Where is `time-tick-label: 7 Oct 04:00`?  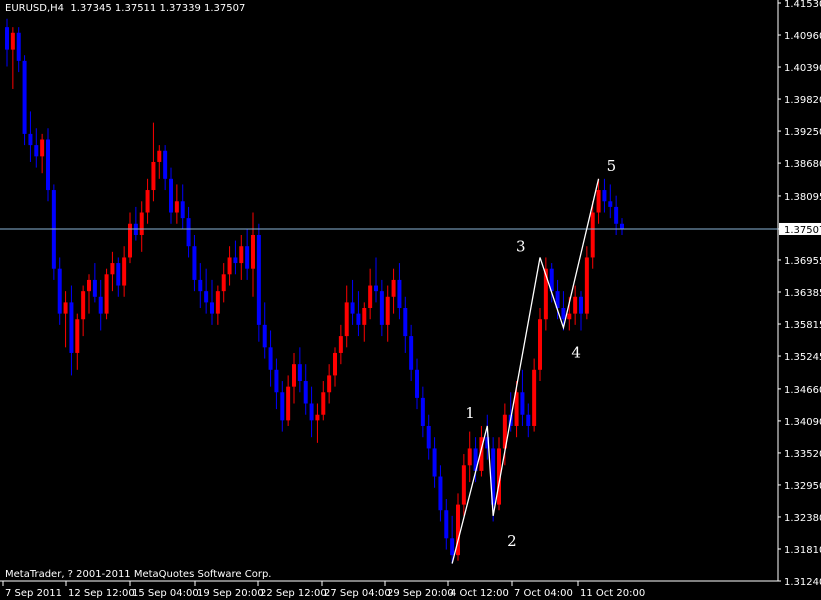 time-tick-label: 7 Oct 04:00 is located at coordinates (543, 593).